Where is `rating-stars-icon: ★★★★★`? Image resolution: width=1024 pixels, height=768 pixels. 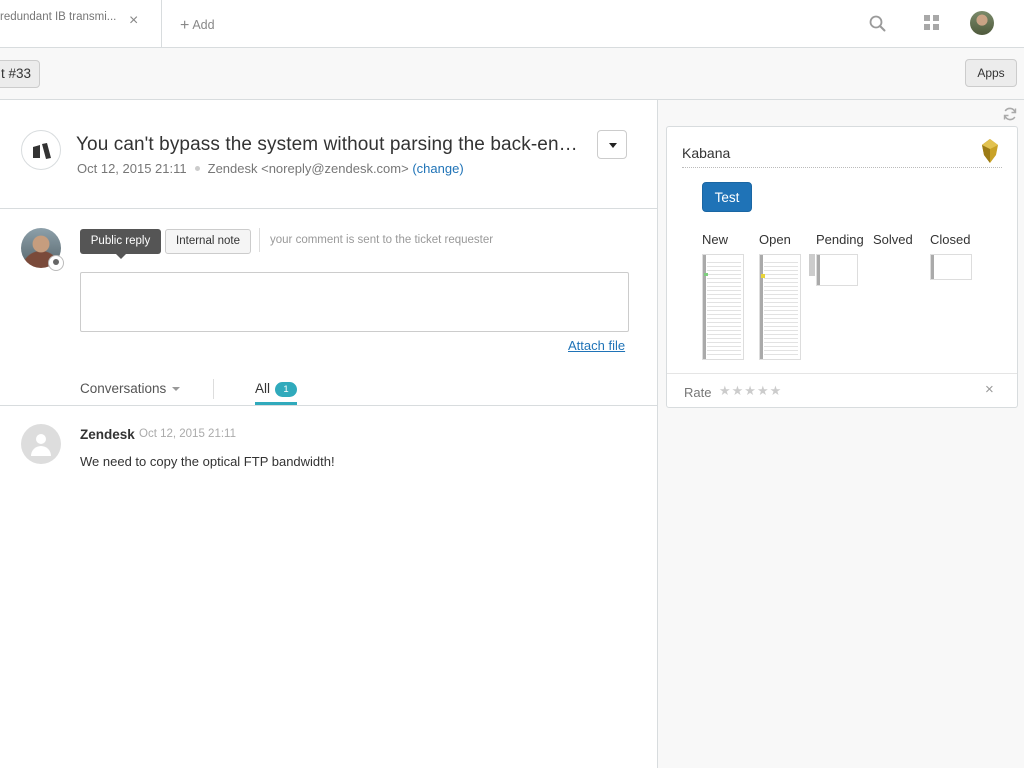
rating-stars-icon: ★★★★★ is located at coordinates (750, 391).